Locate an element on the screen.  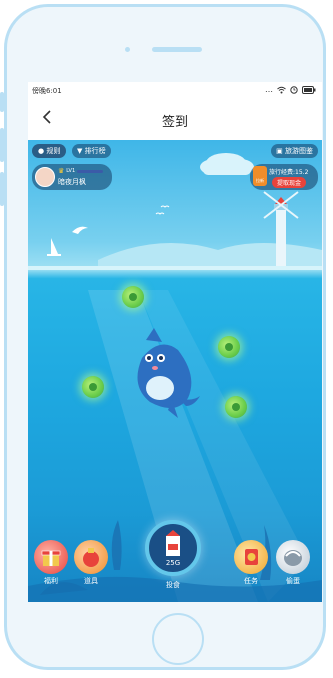
crown-icon: ♛ is located at coordinates (61, 171).